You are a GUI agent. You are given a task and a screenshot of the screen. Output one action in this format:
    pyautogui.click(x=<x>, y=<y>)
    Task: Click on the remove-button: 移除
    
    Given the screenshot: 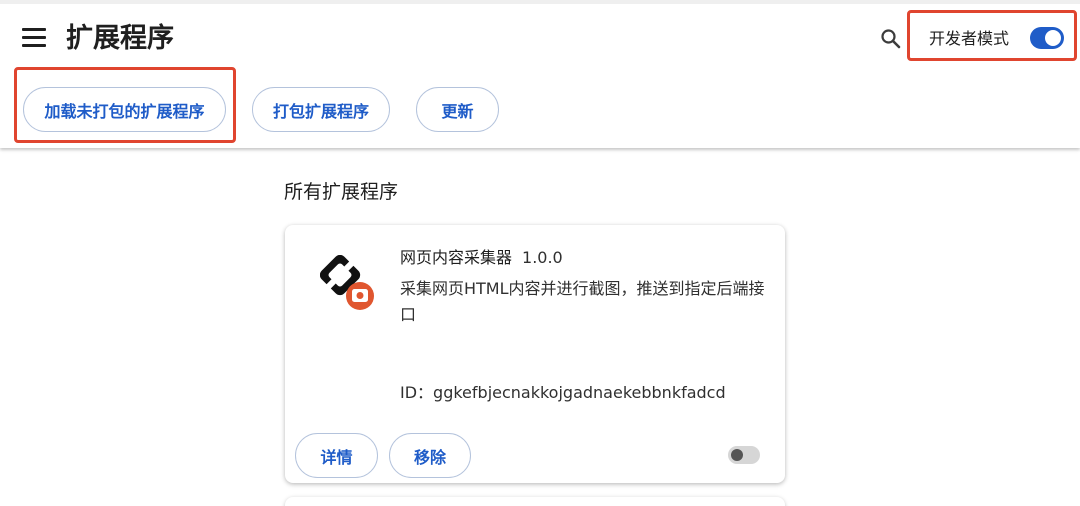 What is the action you would take?
    pyautogui.click(x=430, y=455)
    